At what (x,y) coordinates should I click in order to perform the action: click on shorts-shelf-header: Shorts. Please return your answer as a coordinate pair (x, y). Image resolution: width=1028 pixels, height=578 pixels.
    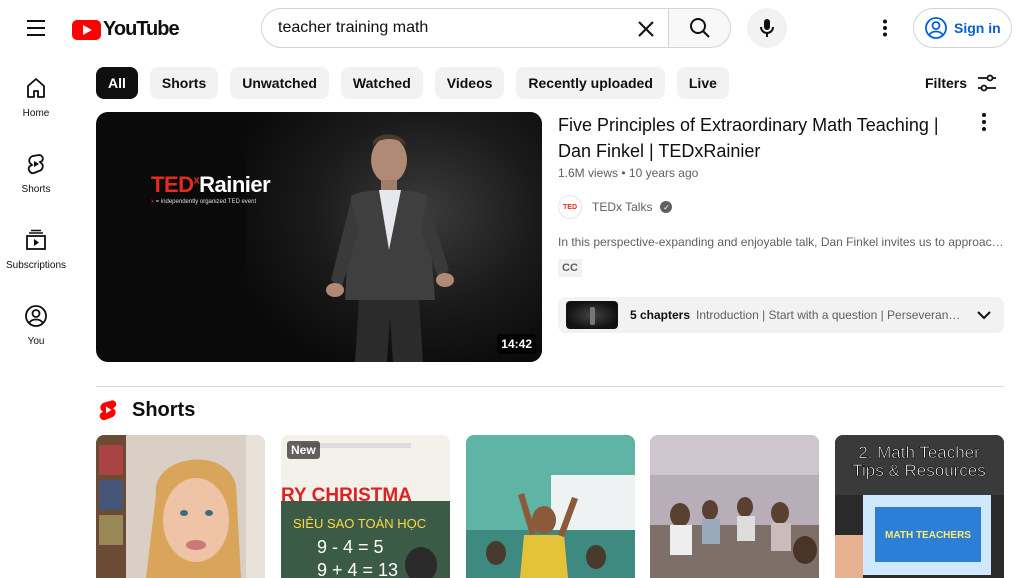
    Looking at the image, I should click on (145, 410).